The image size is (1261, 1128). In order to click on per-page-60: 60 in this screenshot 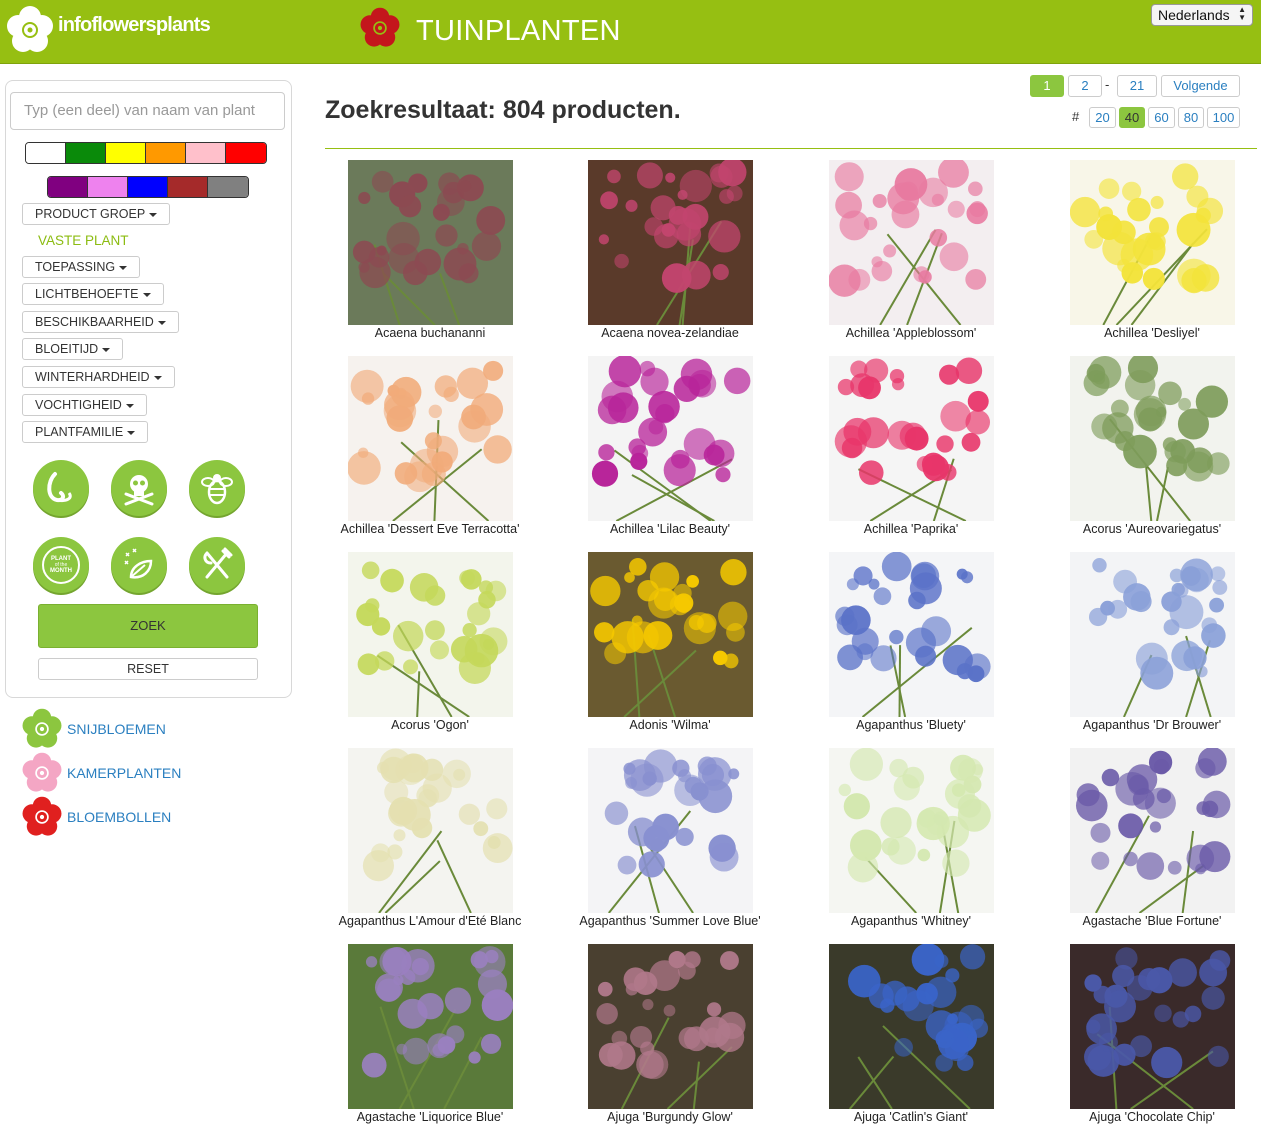, I will do `click(1161, 117)`.